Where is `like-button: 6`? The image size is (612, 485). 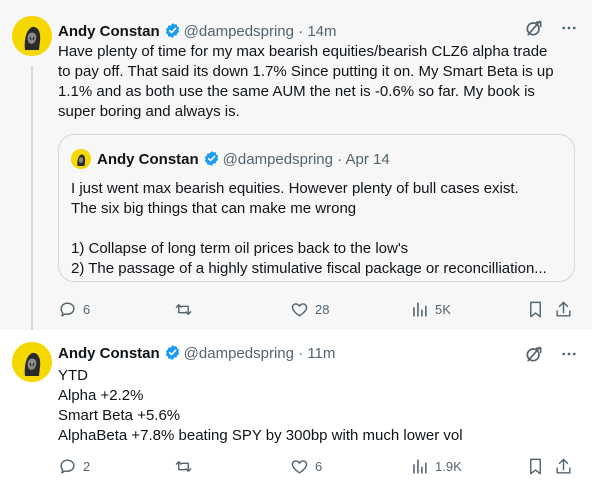 like-button: 6 is located at coordinates (306, 466).